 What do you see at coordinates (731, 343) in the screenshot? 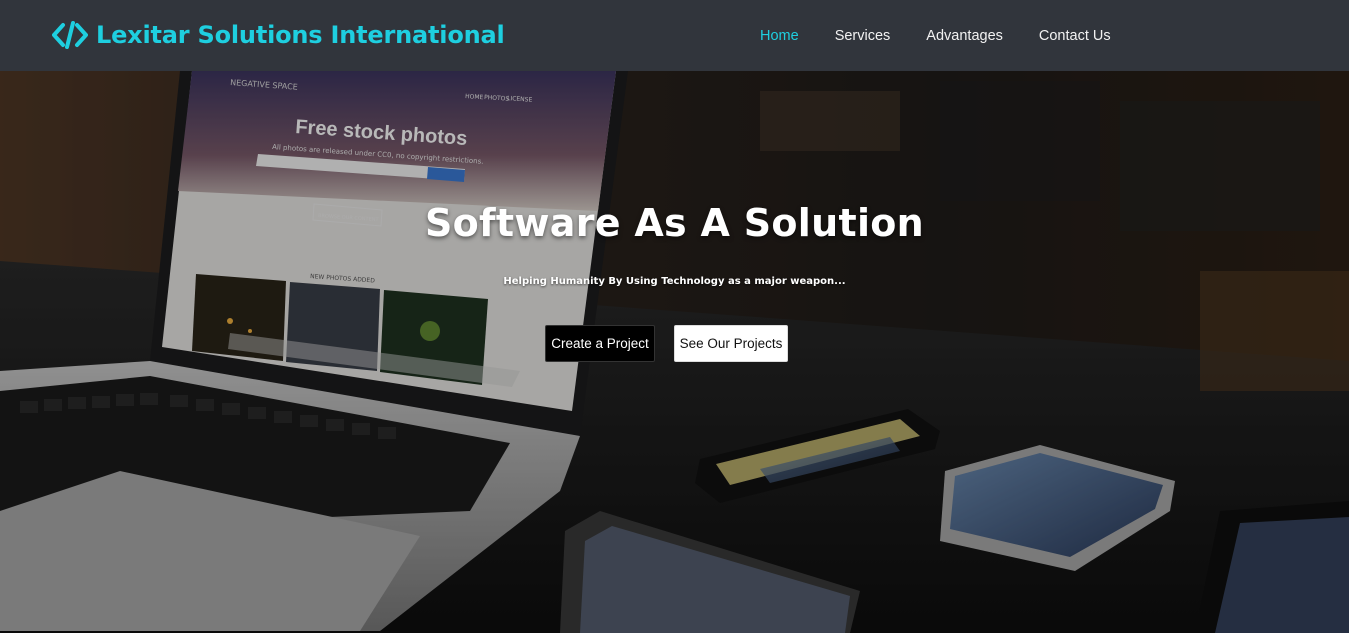
I see `see-projects-button: See Our Projects` at bounding box center [731, 343].